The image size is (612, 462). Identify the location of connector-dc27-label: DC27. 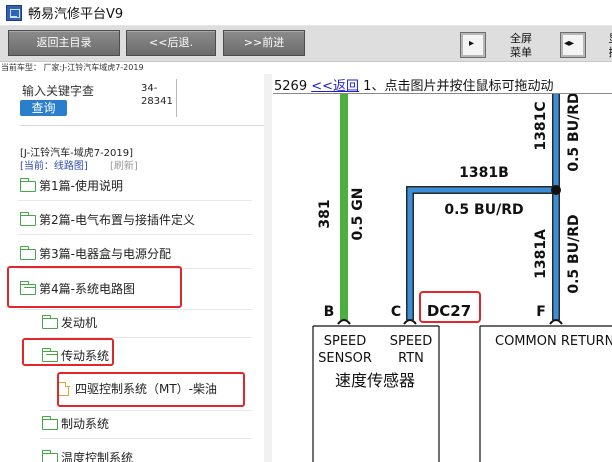
(449, 311).